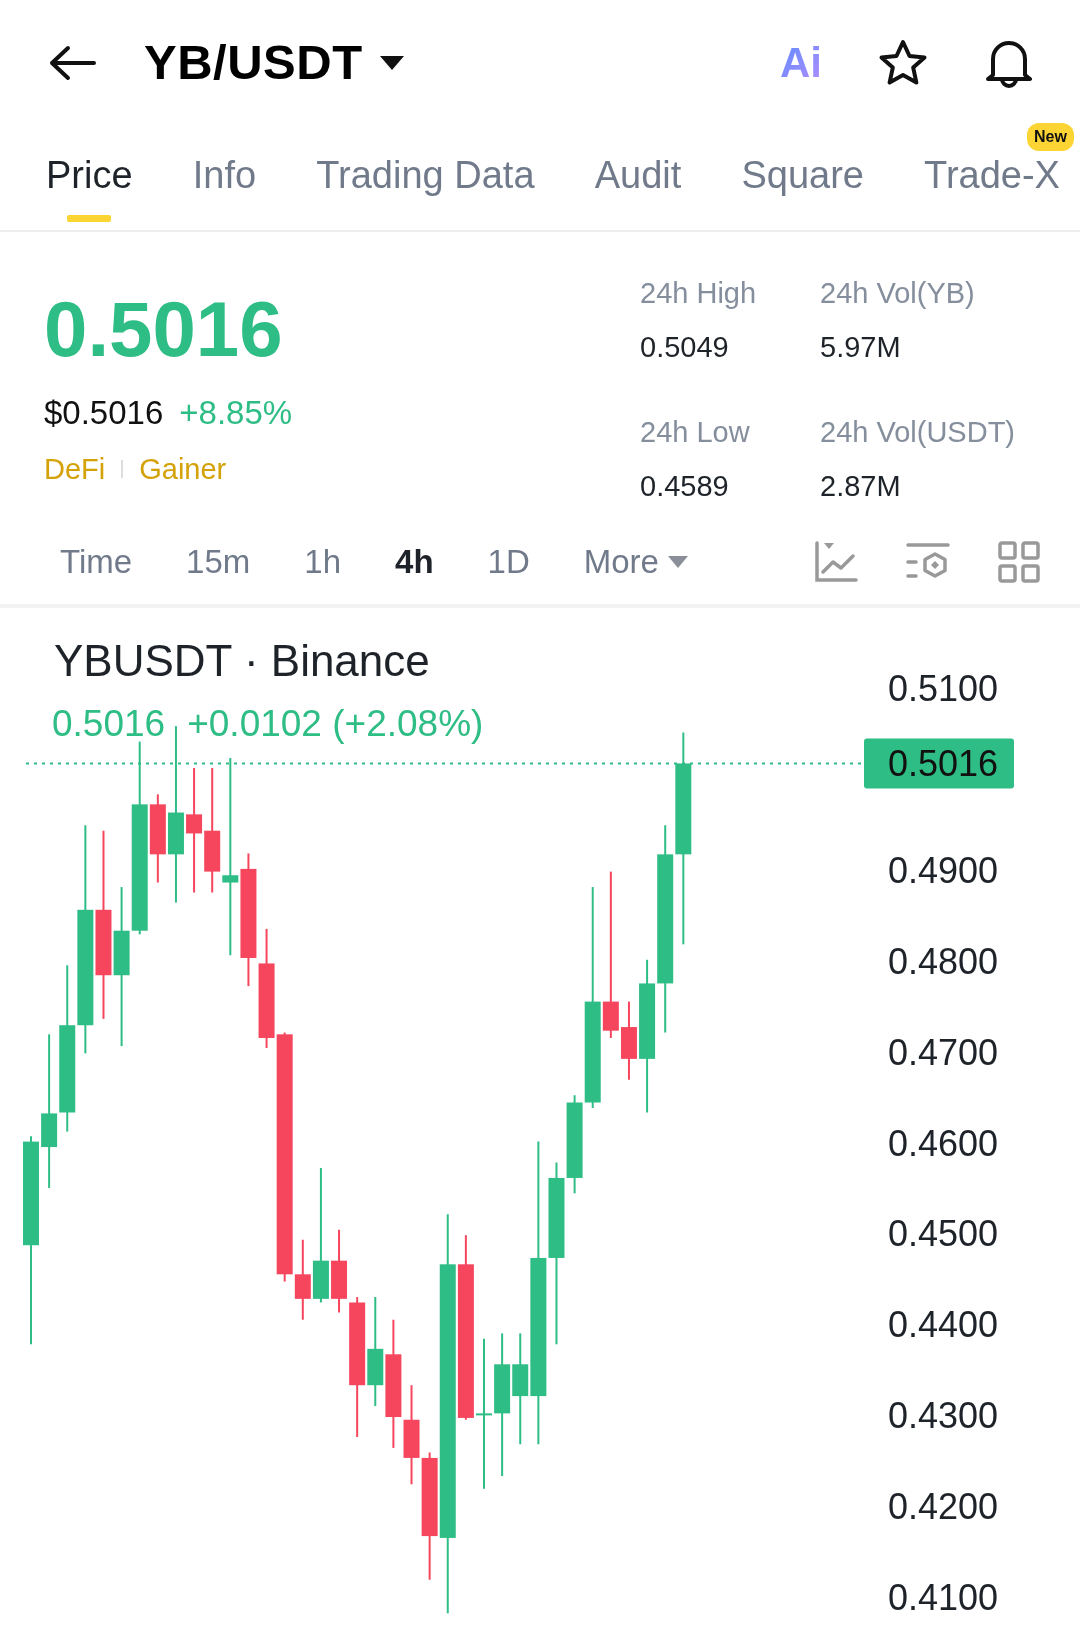  I want to click on axis-label: 0.4100, so click(942, 1598).